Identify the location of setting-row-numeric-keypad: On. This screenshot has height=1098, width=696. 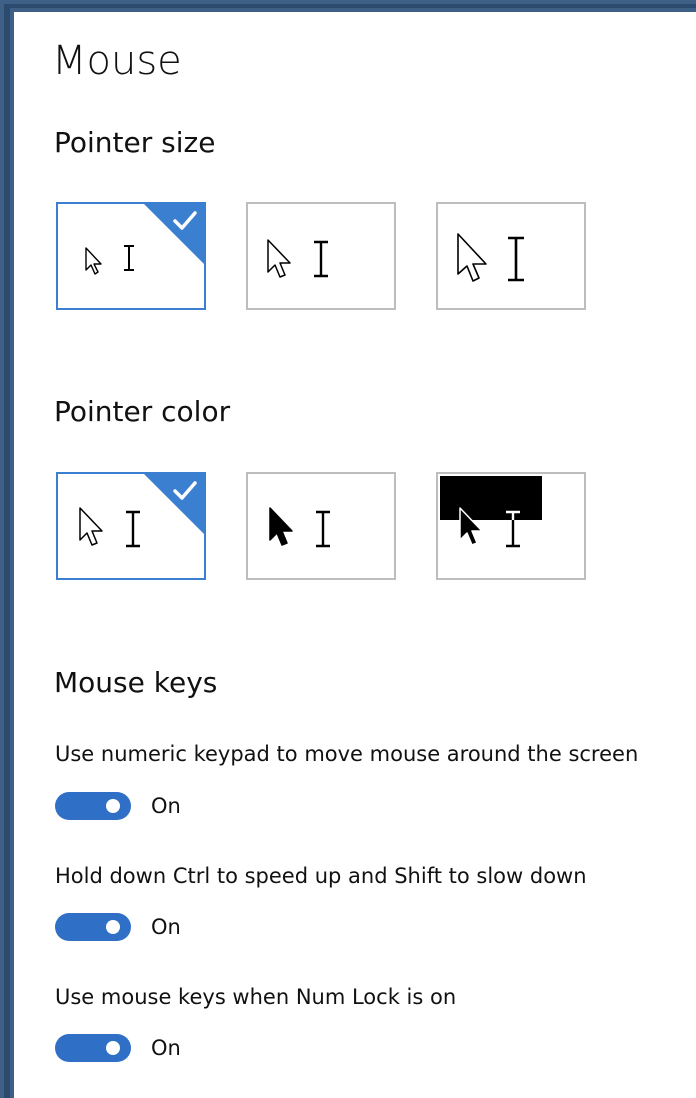
(118, 806).